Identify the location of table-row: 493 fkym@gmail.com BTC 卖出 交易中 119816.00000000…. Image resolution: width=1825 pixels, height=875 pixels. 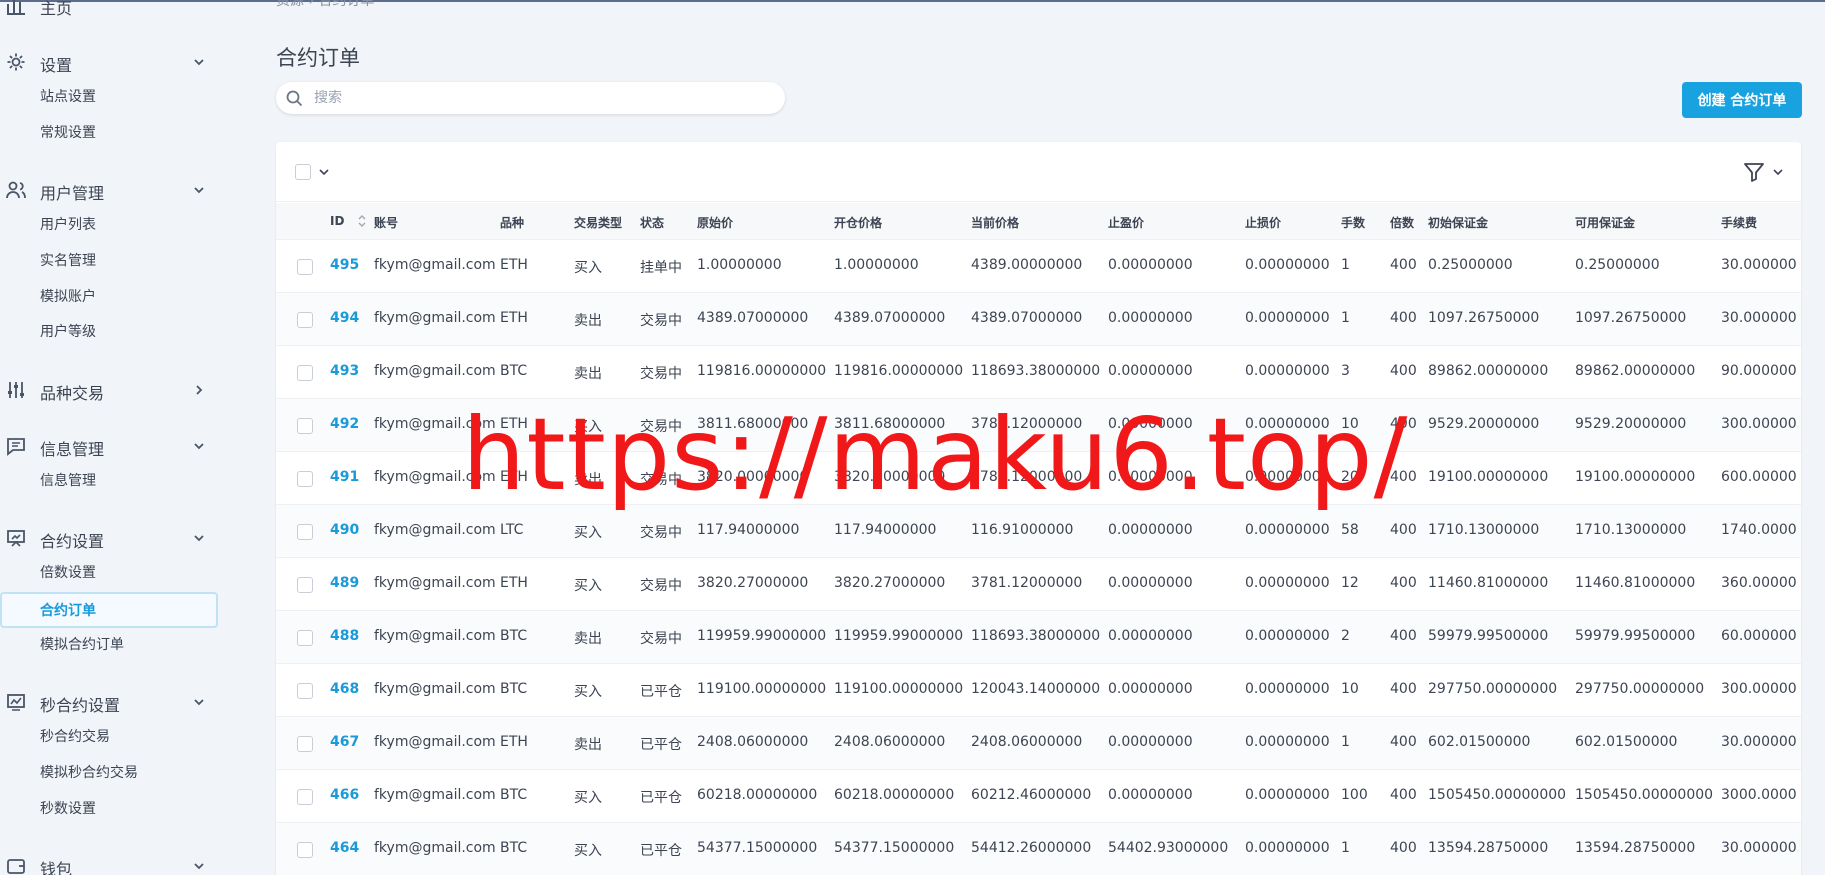
(1038, 372).